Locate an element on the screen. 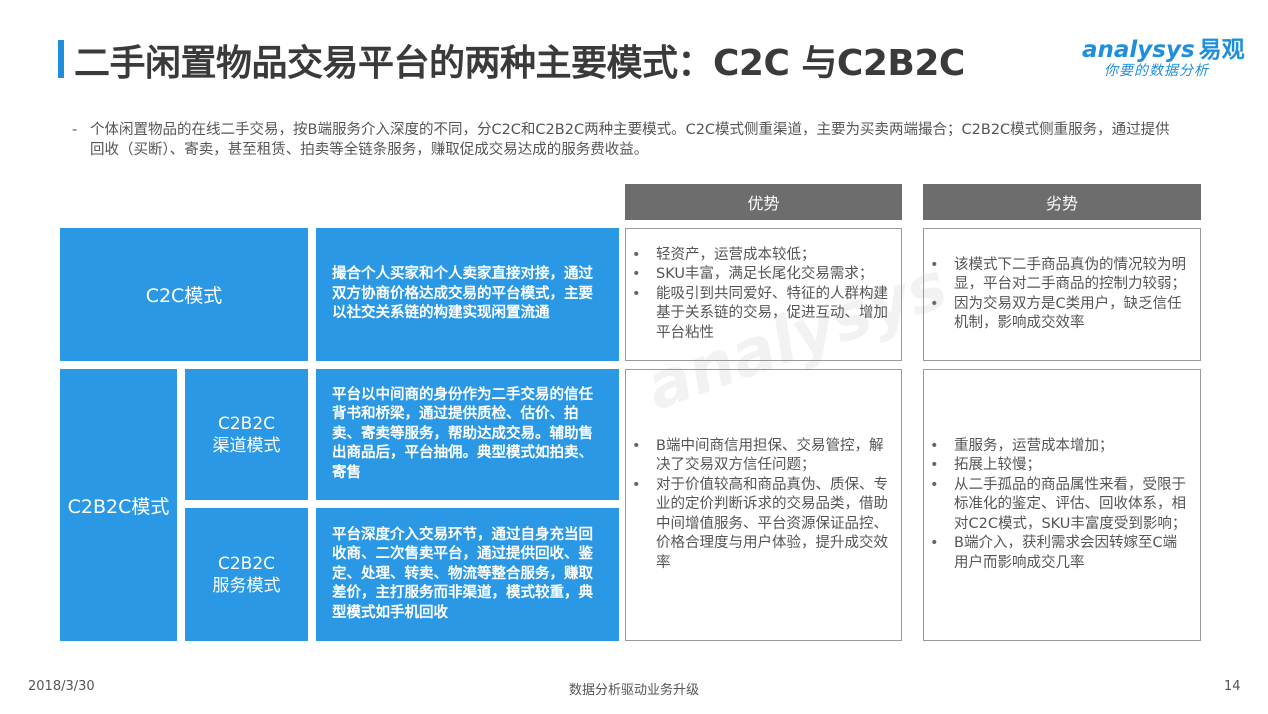  c2b2c-service-label-line1: C2B2C is located at coordinates (246, 563).